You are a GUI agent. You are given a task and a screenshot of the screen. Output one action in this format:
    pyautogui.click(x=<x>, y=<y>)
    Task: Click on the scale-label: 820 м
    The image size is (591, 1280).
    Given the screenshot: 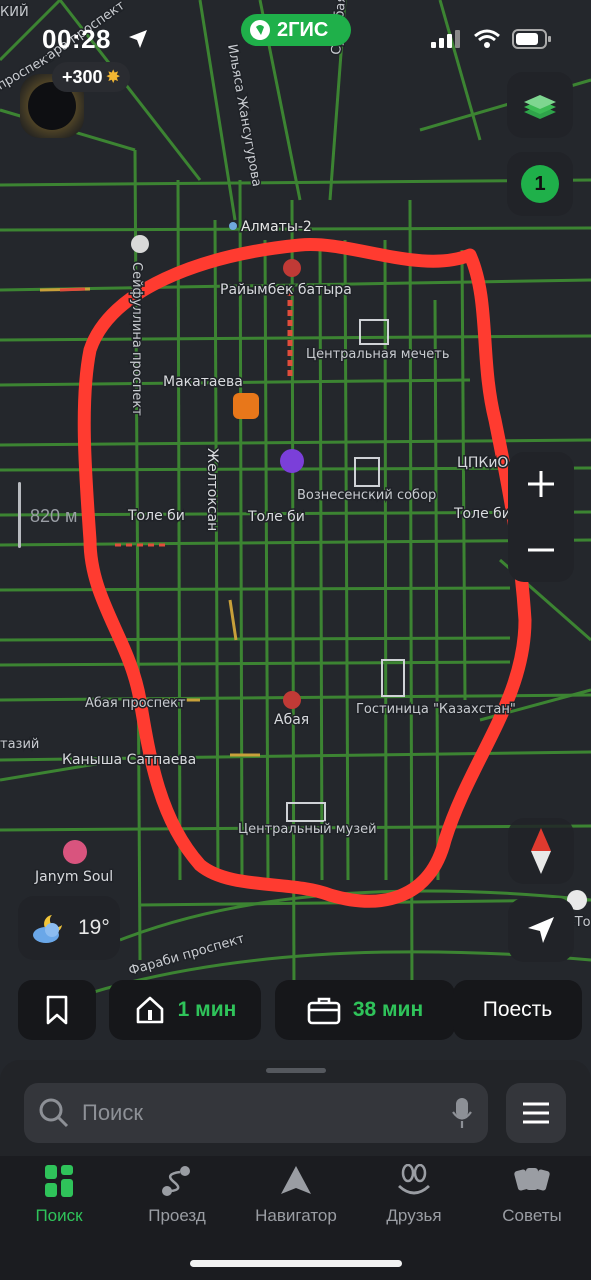 What is the action you would take?
    pyautogui.click(x=54, y=516)
    